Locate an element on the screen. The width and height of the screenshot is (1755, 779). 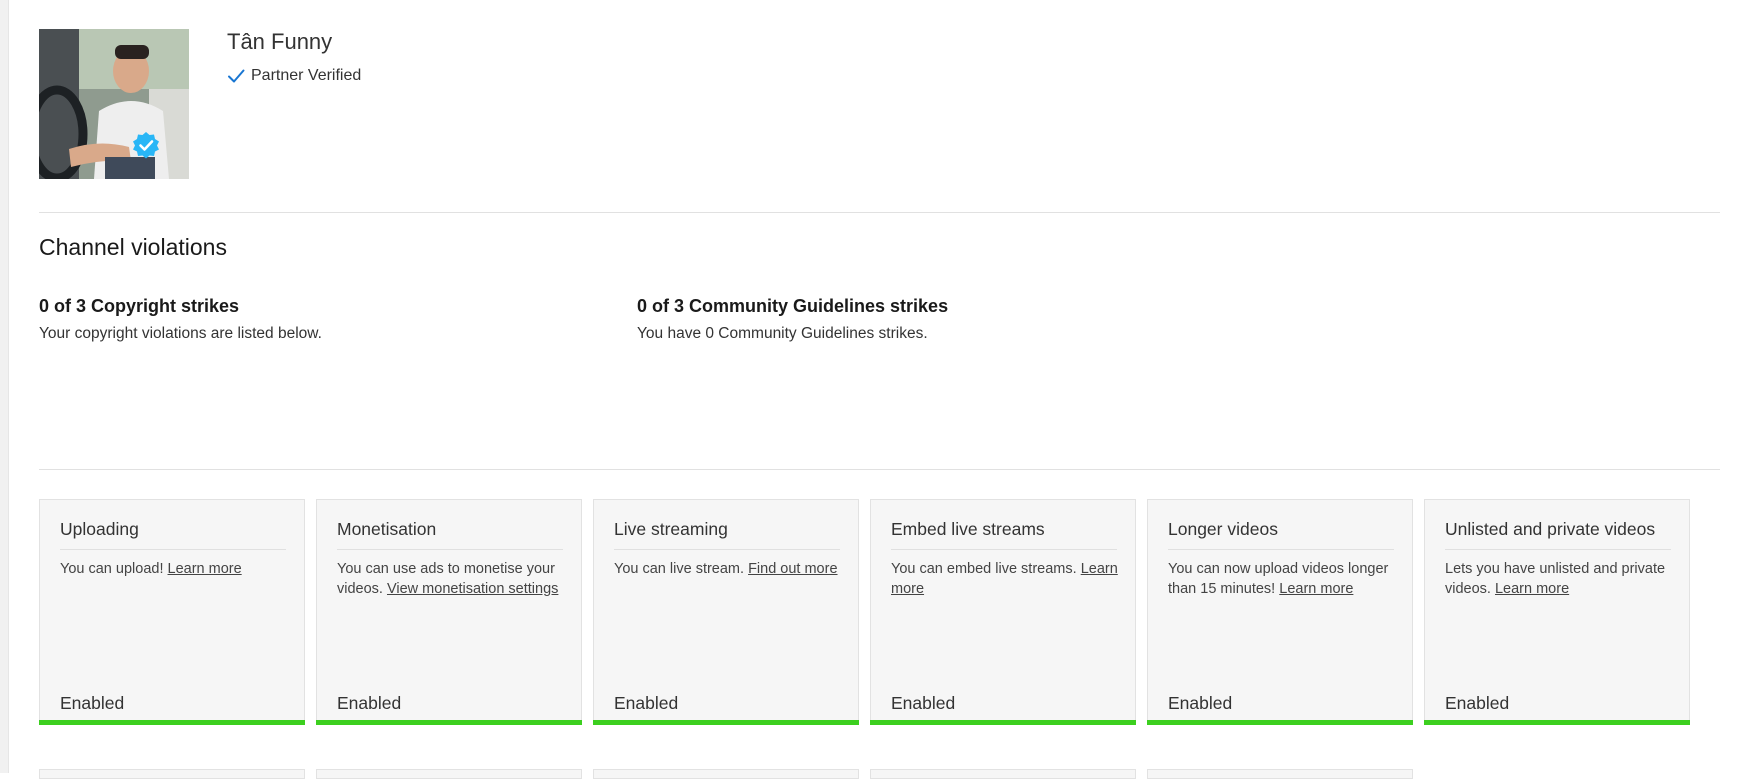
channel-avatar is located at coordinates (114, 104).